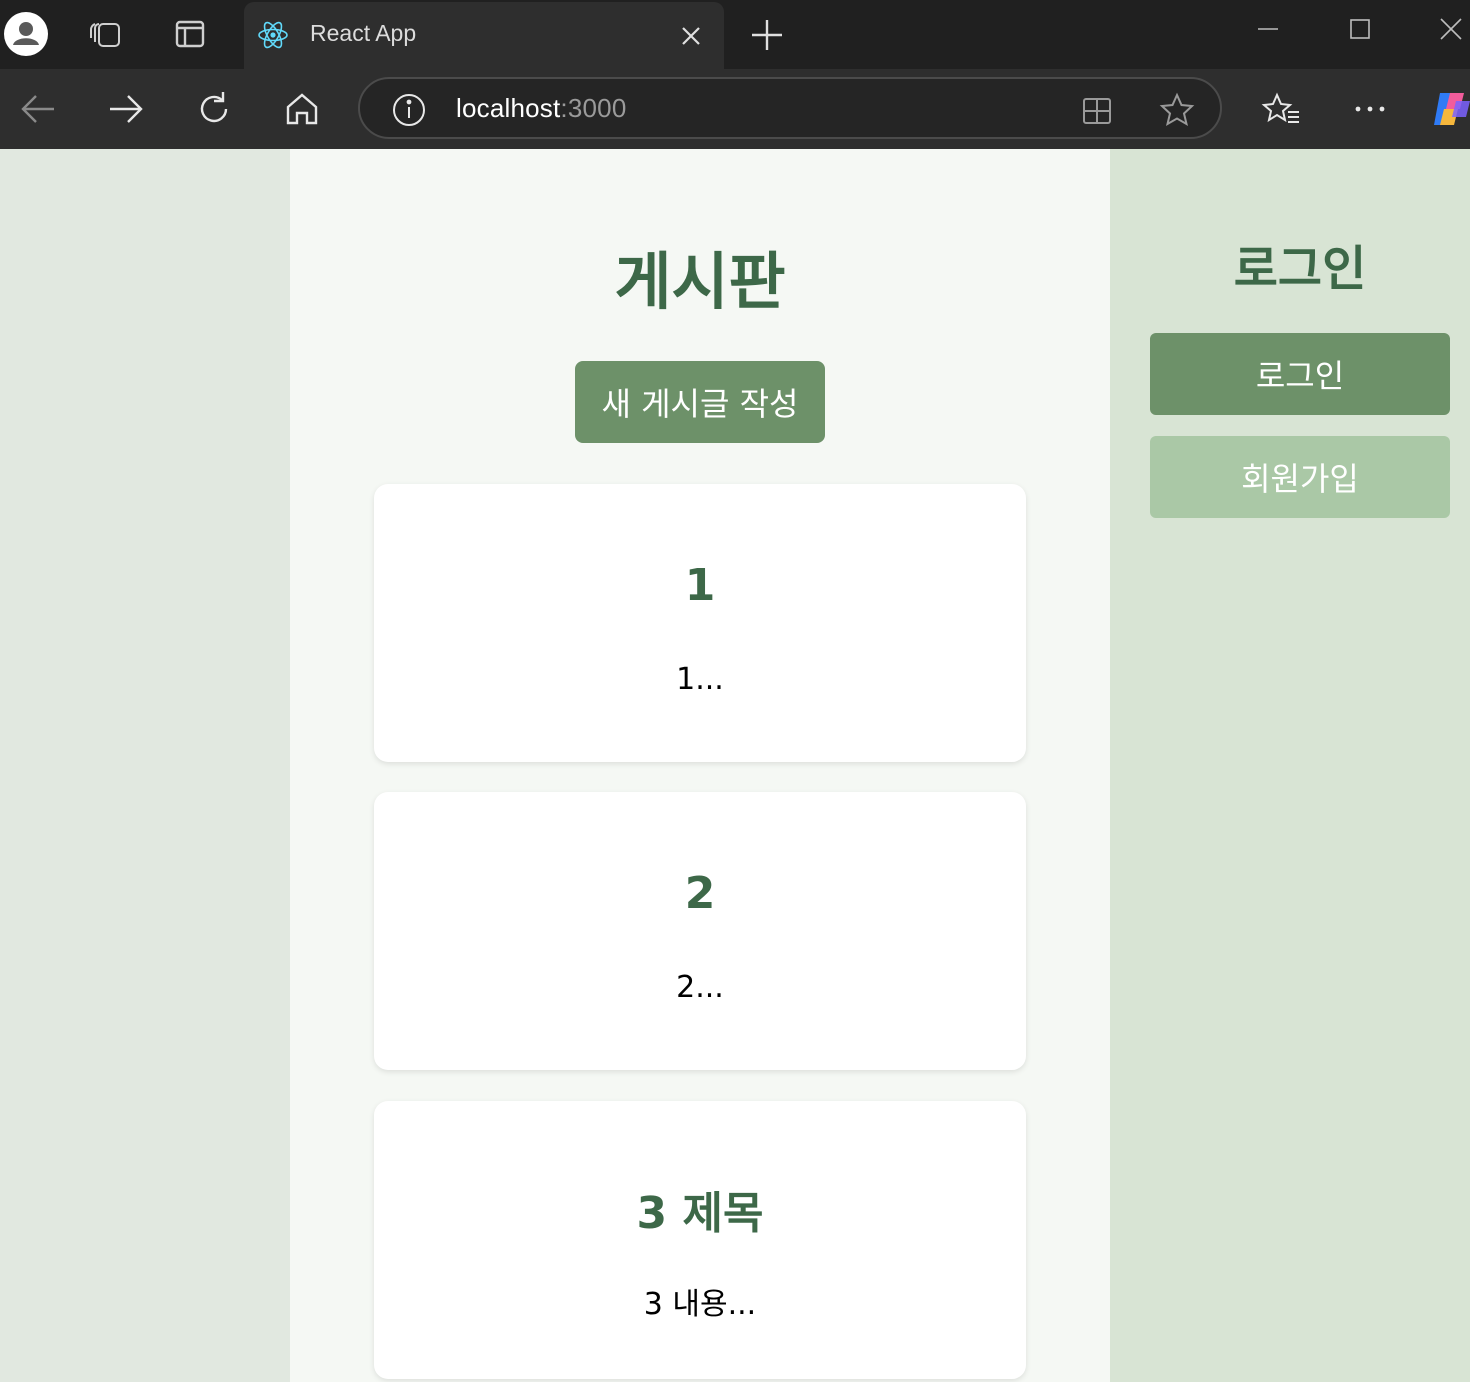 The width and height of the screenshot is (1470, 1382). I want to click on profile-avatar-icon, so click(26, 34).